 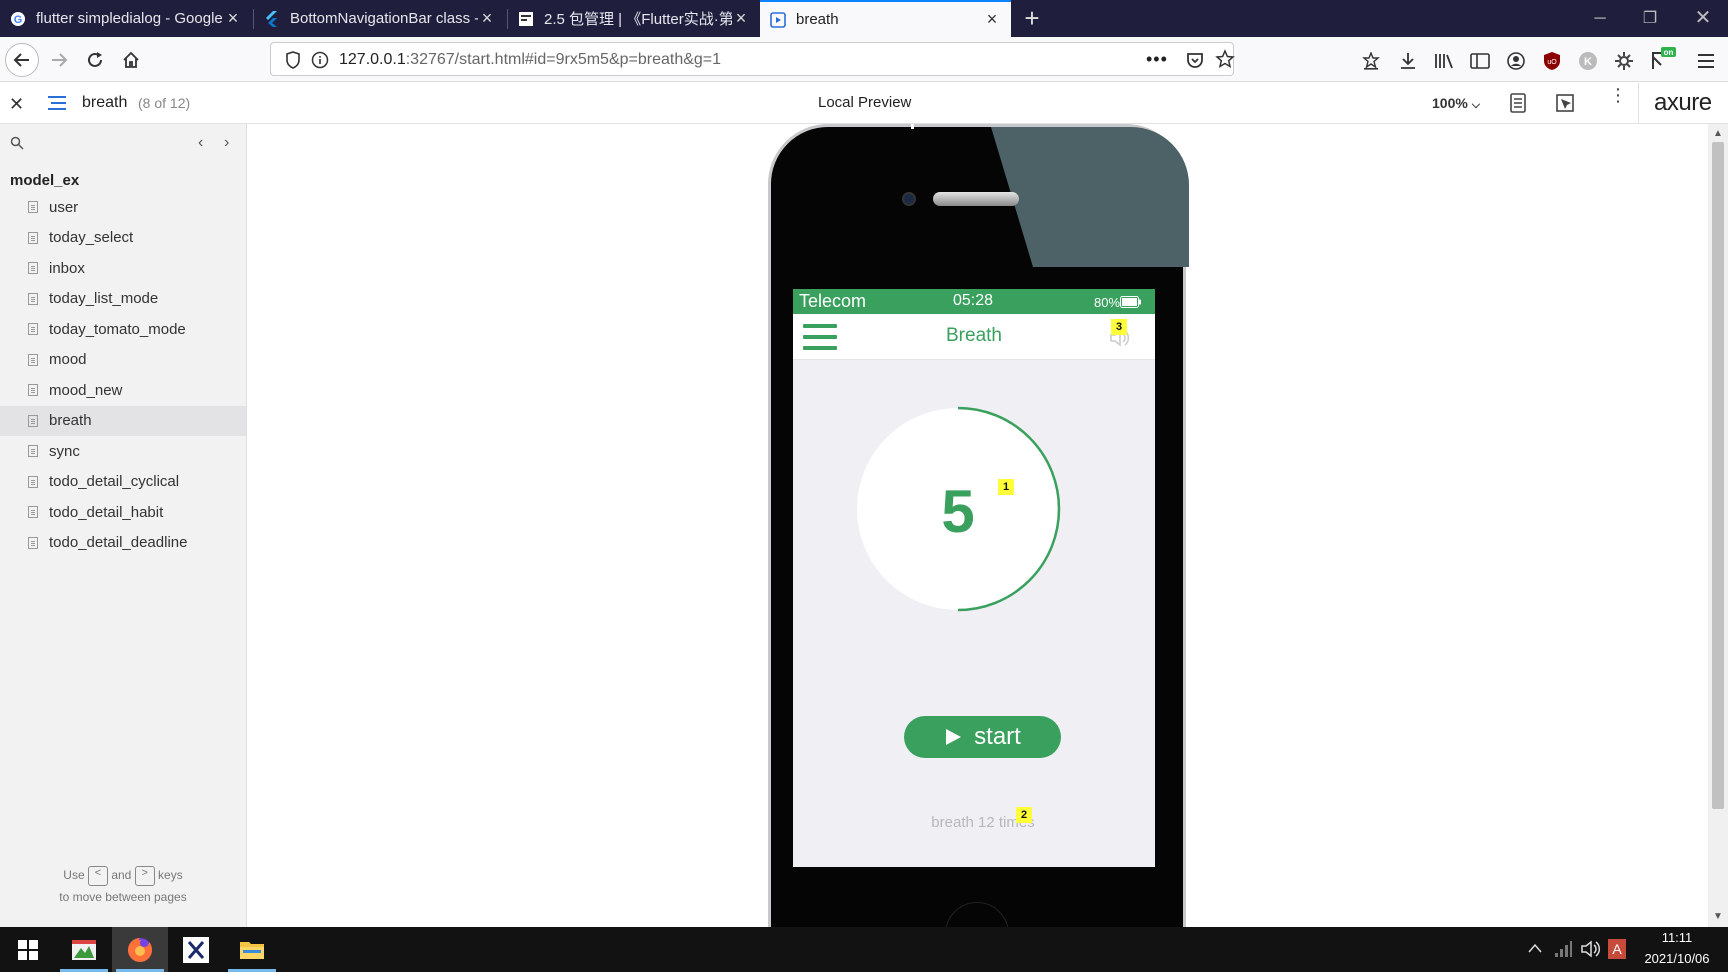 I want to click on extension-k-icon: K, so click(x=1588, y=61).